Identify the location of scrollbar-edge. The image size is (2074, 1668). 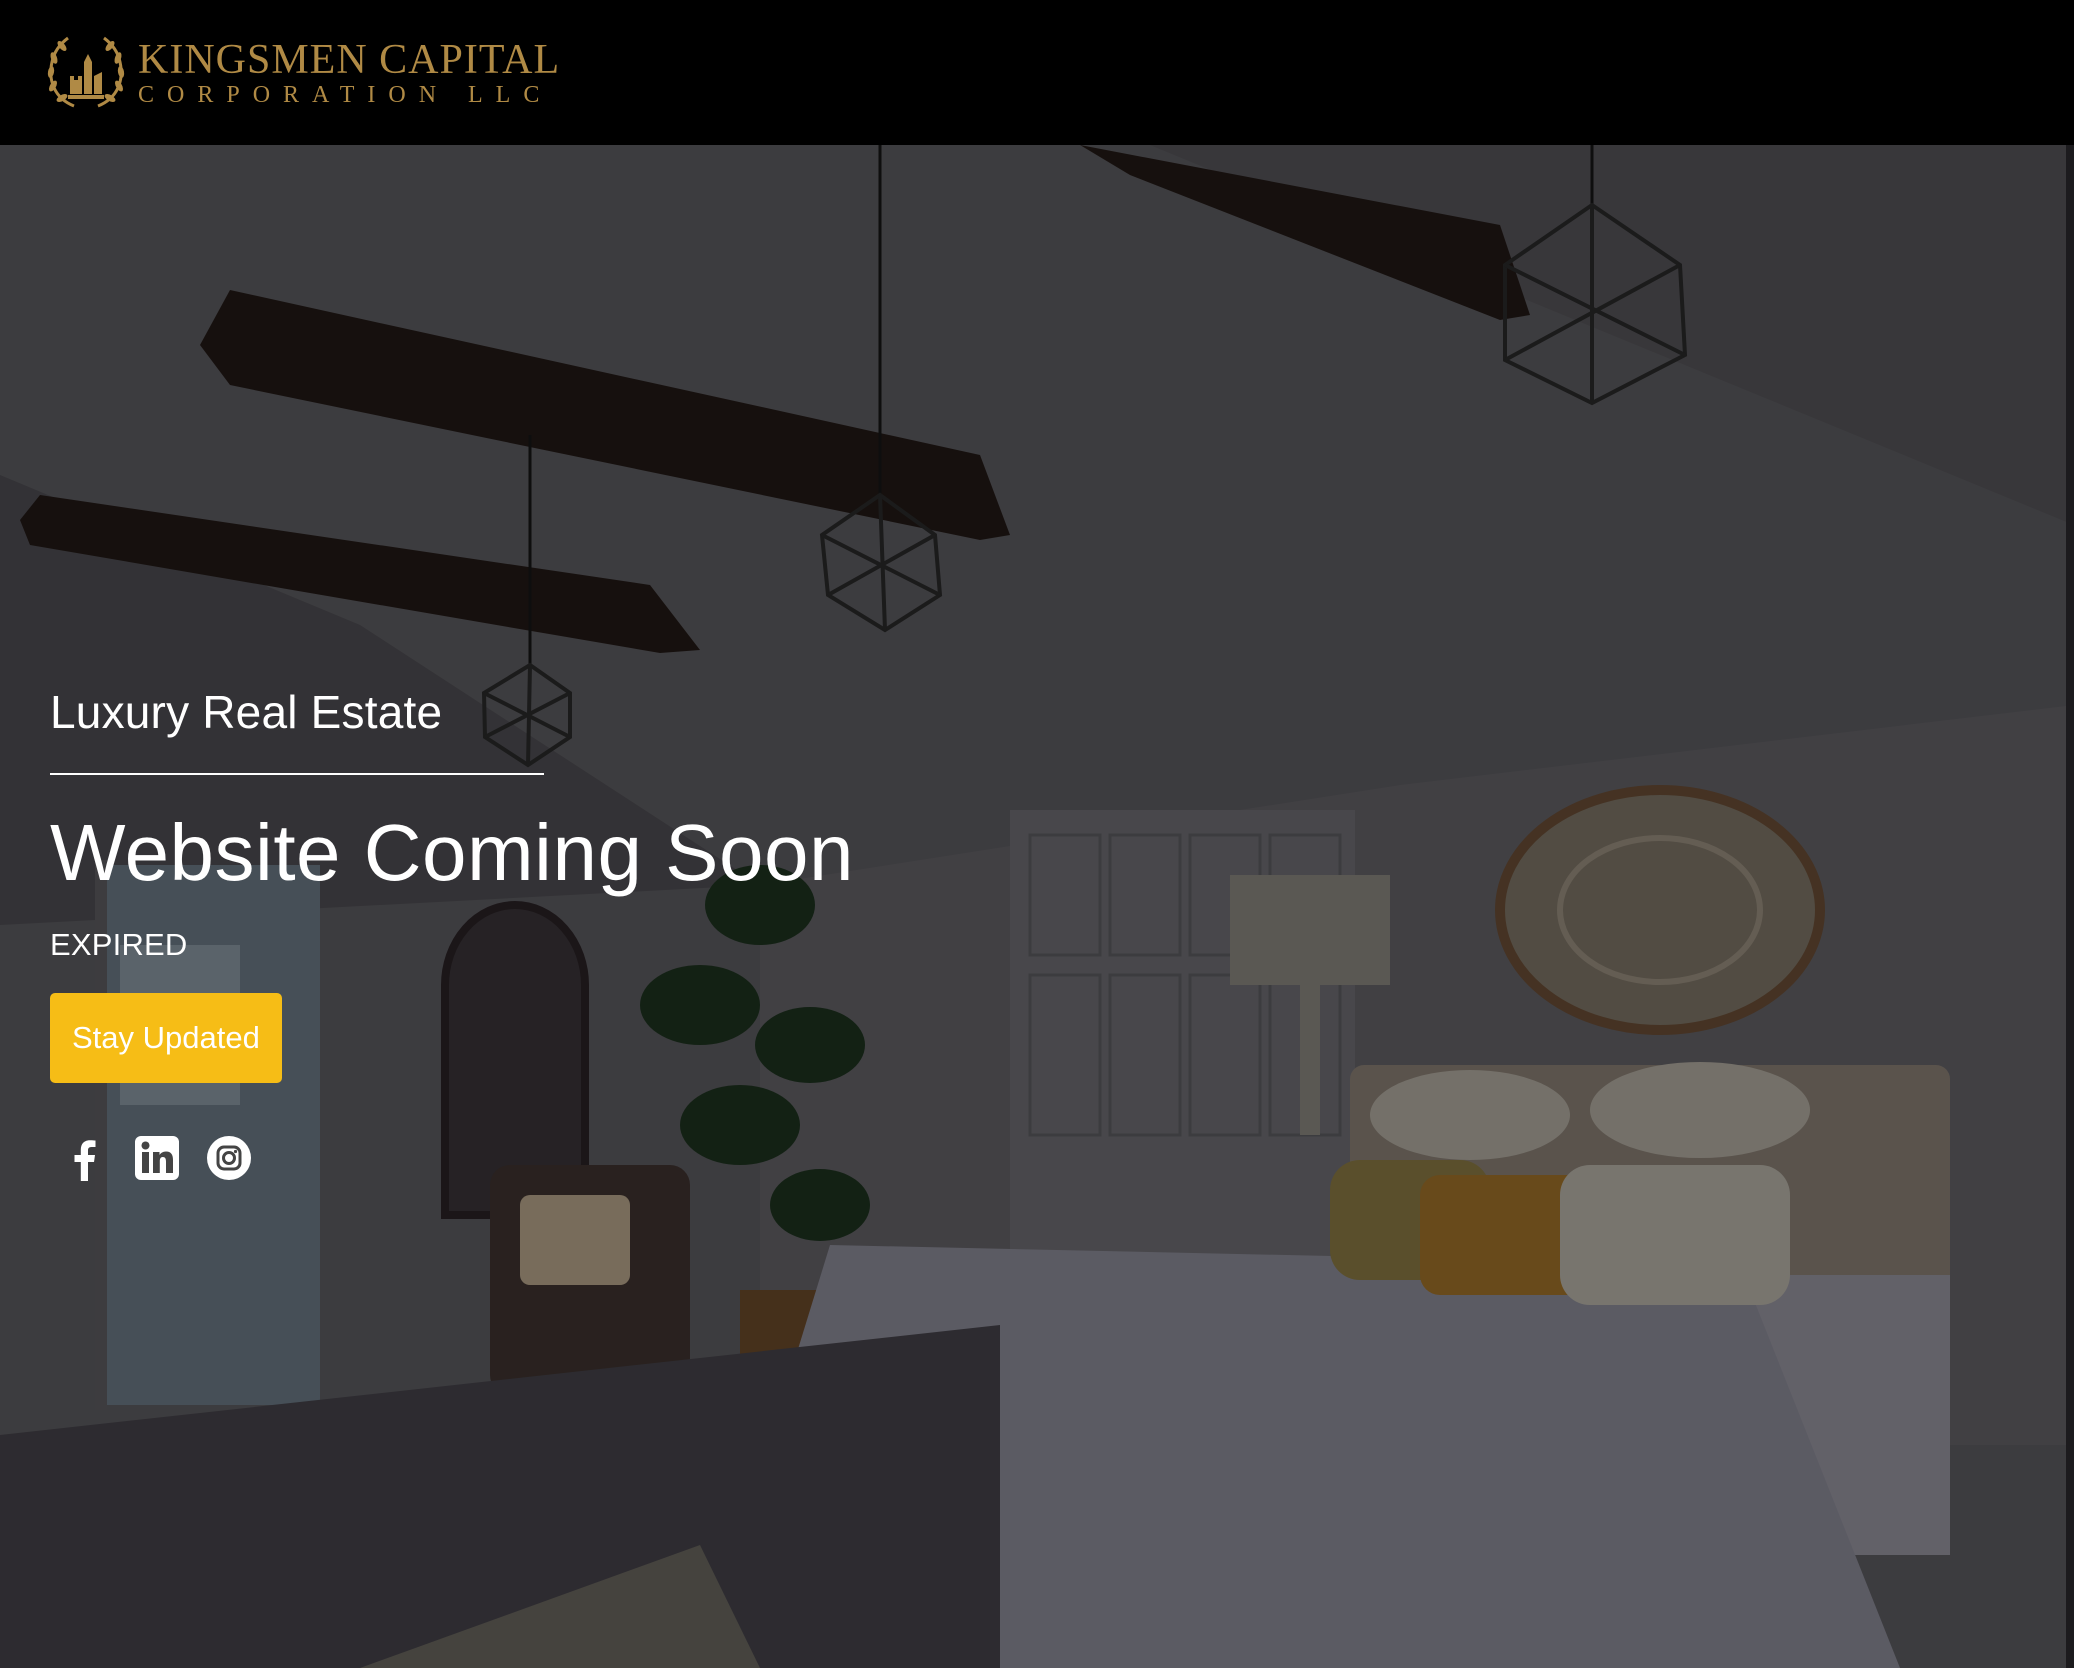
(2070, 906).